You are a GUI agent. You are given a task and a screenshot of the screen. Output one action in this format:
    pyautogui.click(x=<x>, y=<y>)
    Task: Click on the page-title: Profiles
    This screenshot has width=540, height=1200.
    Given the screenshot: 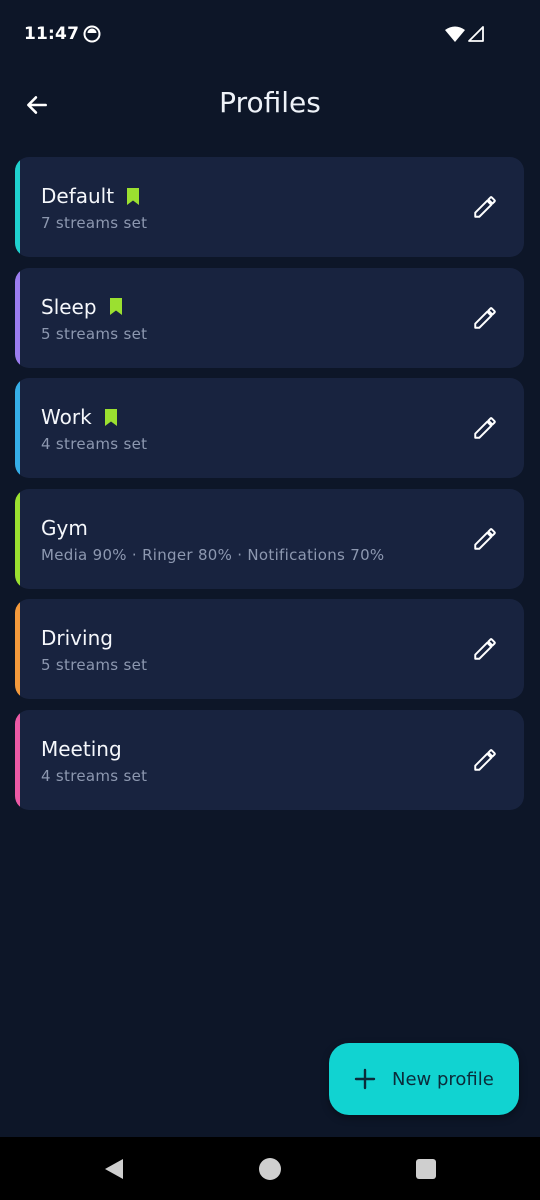 What is the action you would take?
    pyautogui.click(x=270, y=102)
    